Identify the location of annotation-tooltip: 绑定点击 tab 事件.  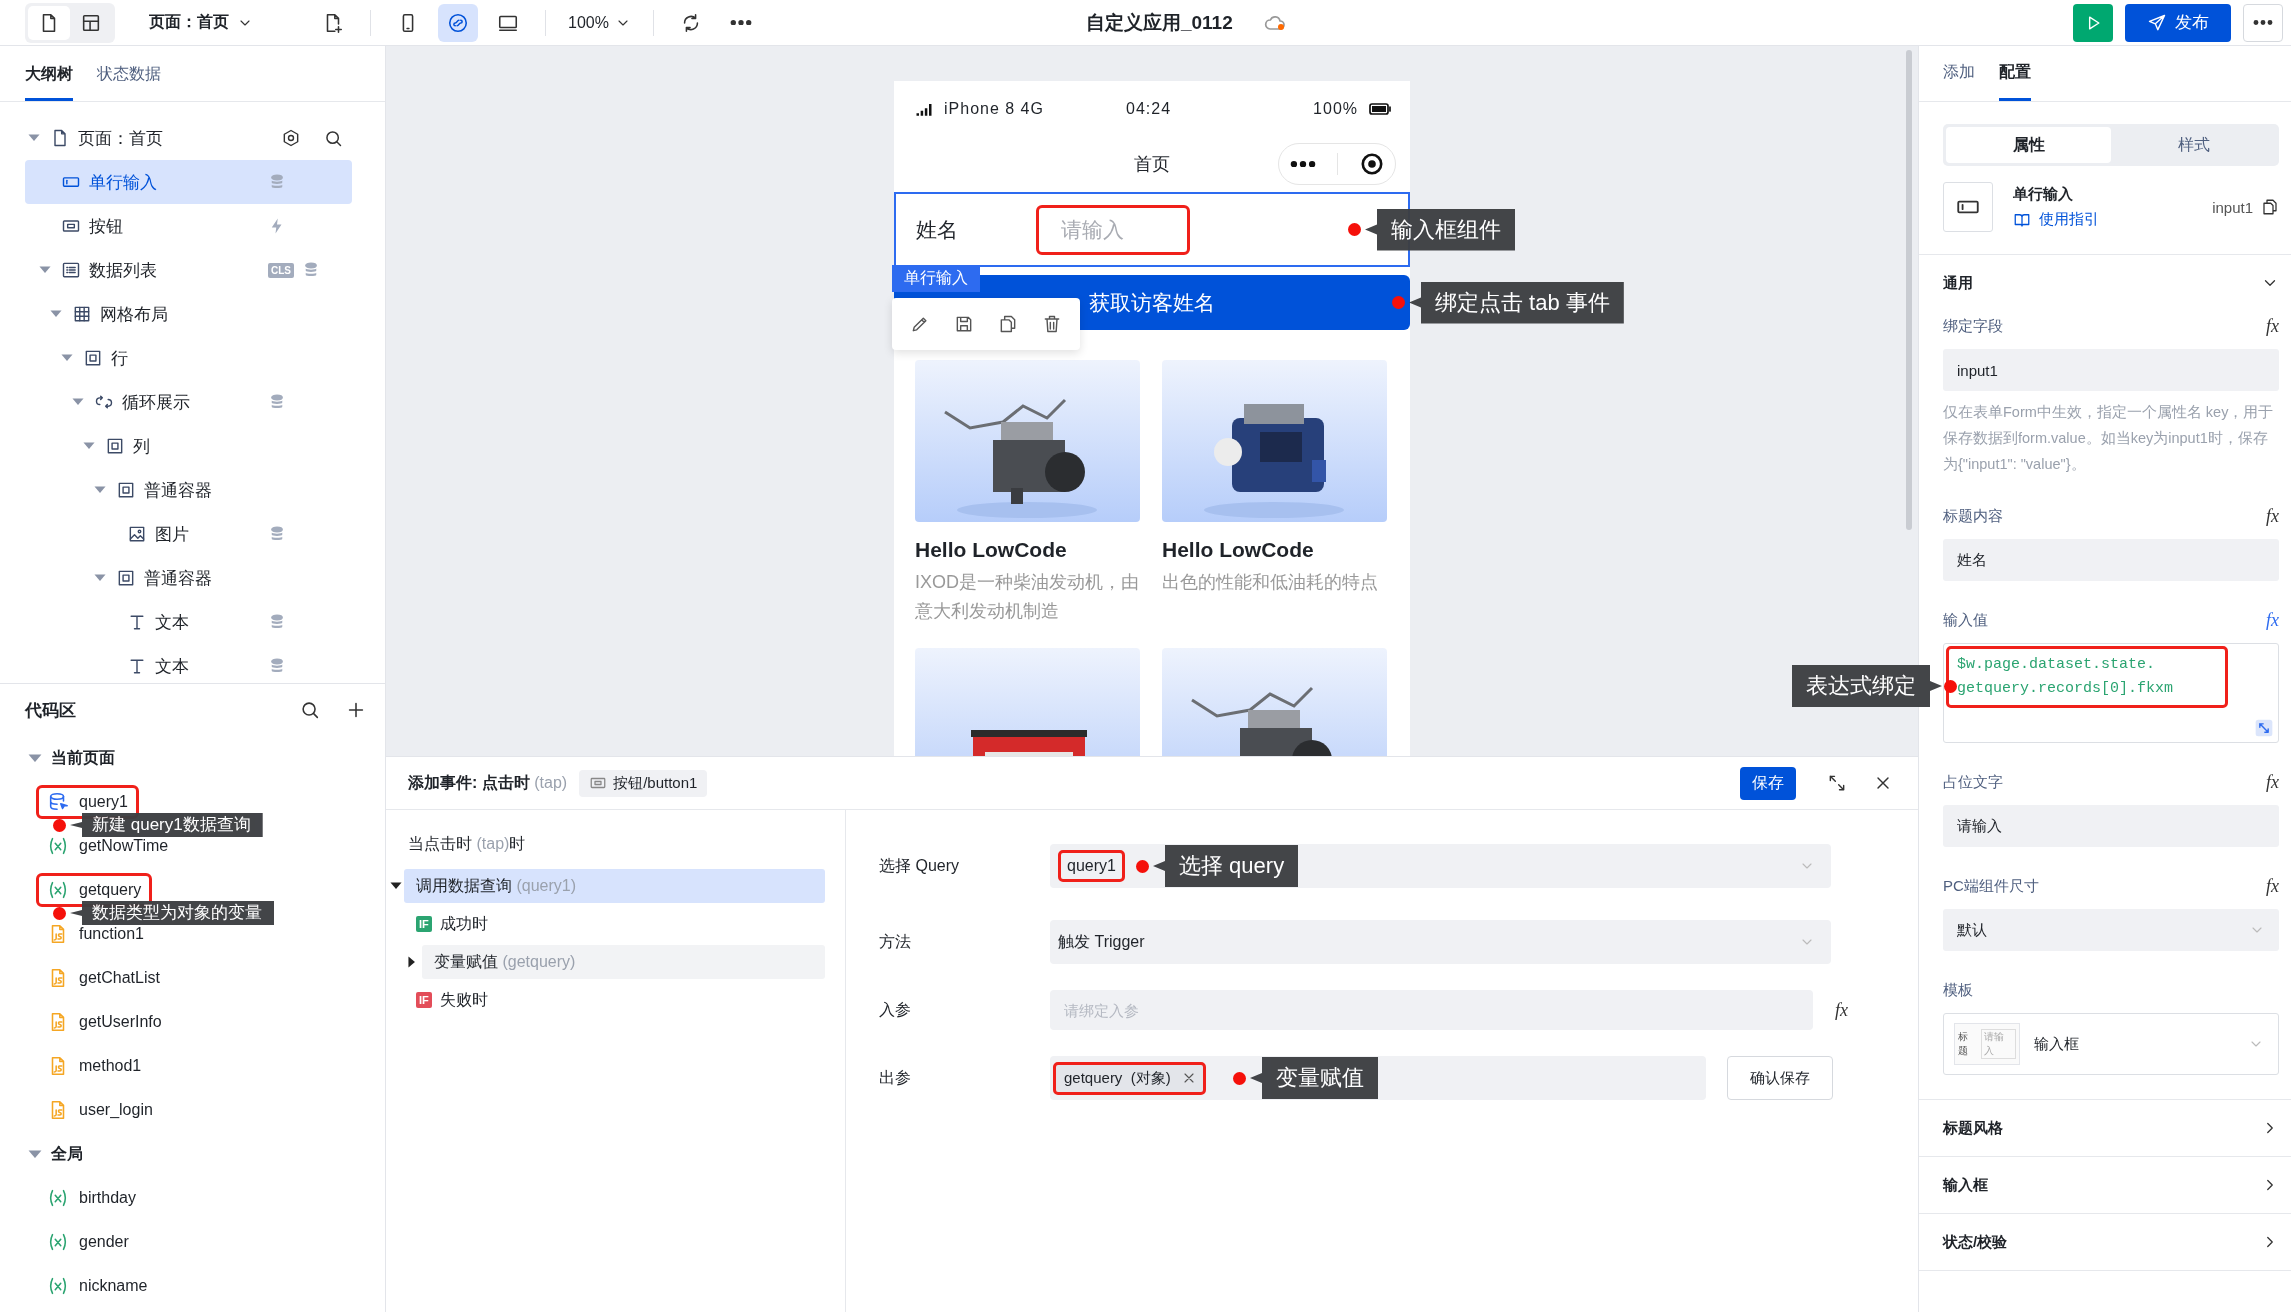
(1516, 302).